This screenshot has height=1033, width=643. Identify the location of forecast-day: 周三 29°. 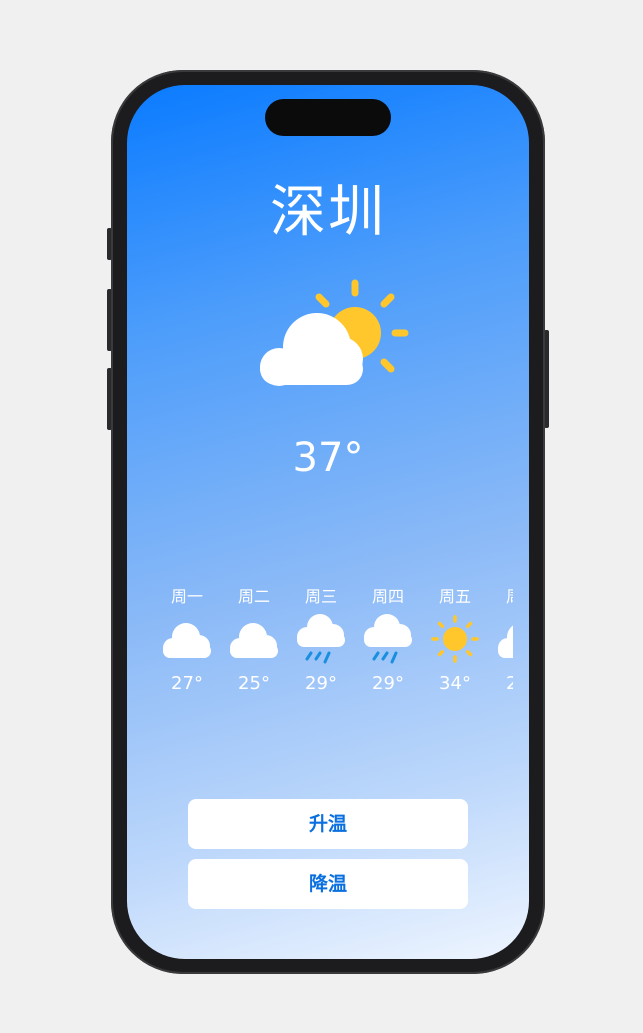
(321, 643).